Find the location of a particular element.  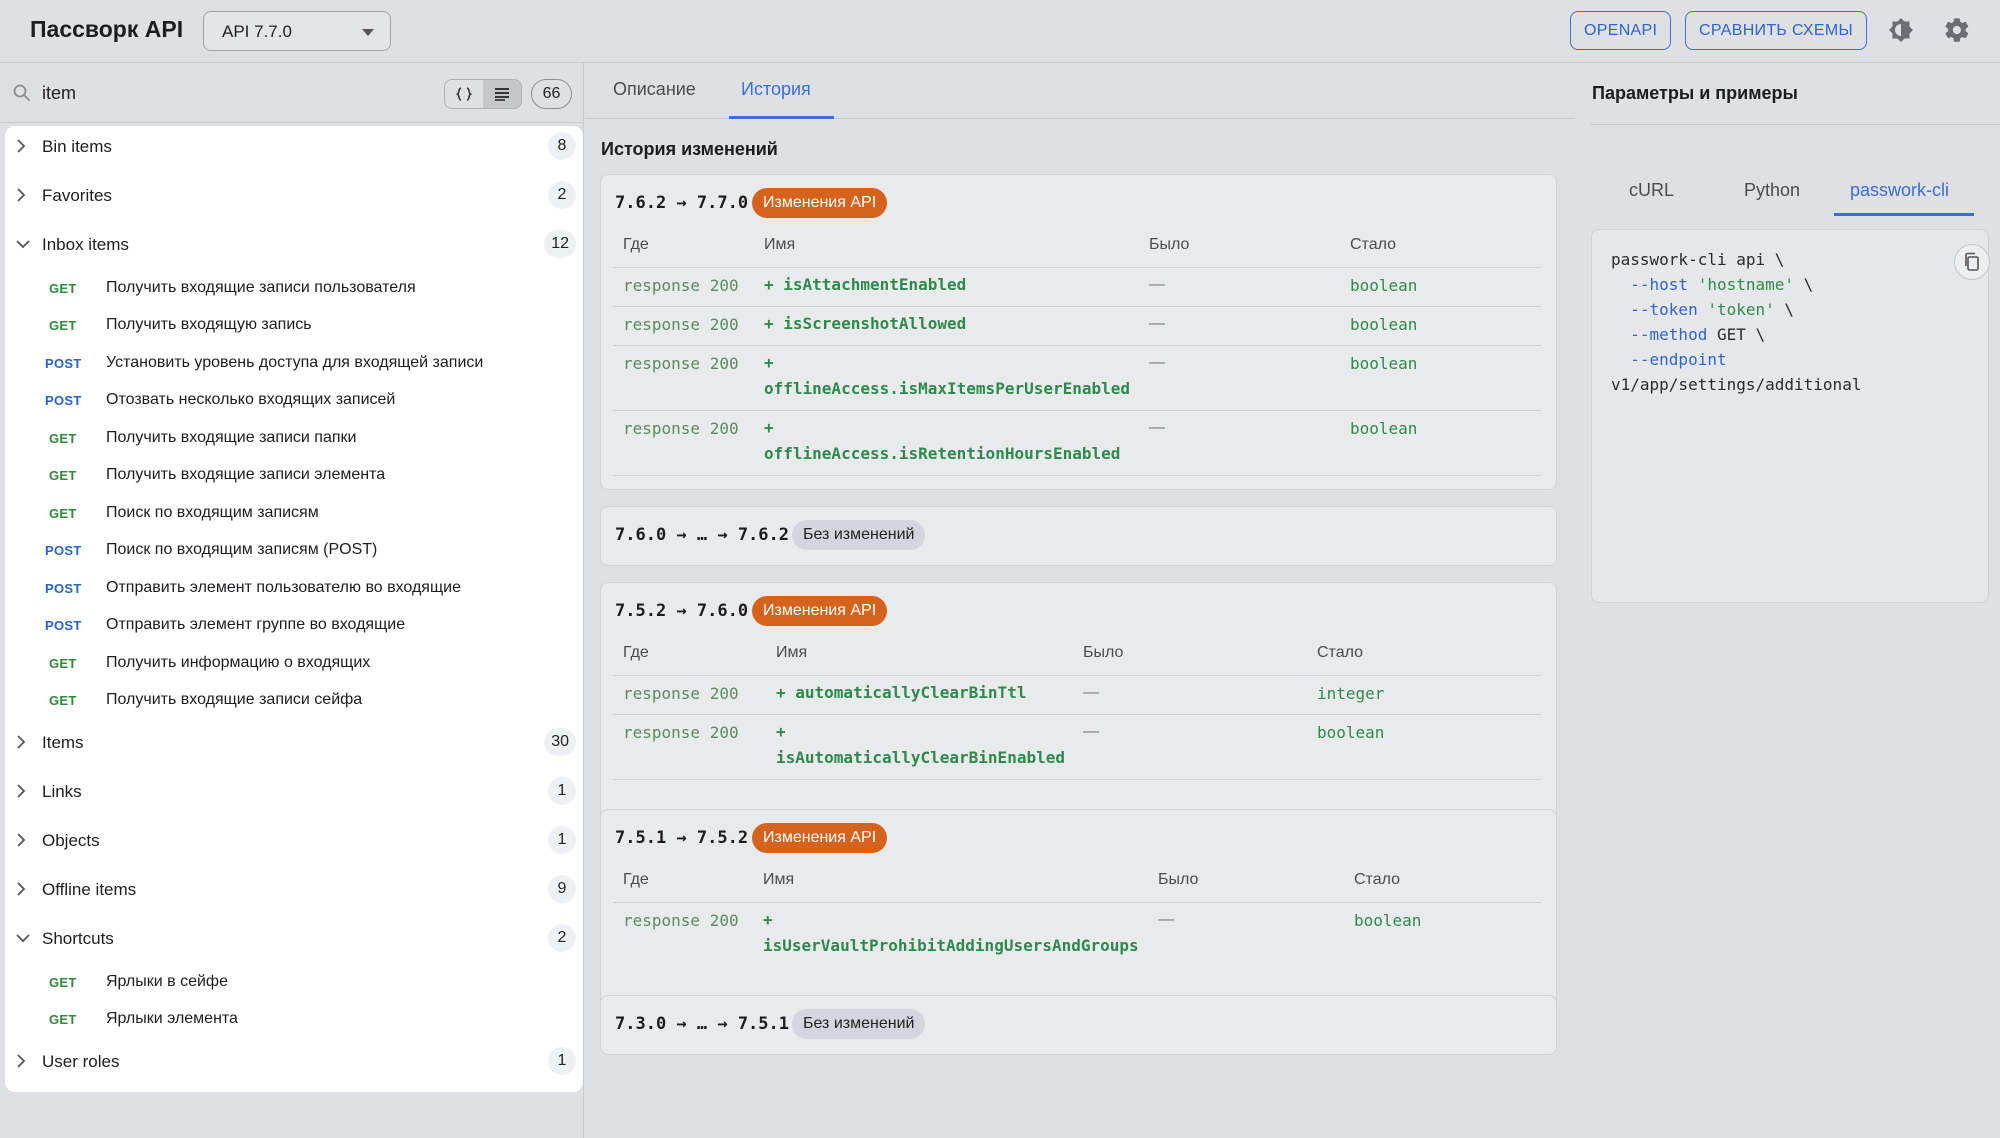

col-where: Где is located at coordinates (636, 244).